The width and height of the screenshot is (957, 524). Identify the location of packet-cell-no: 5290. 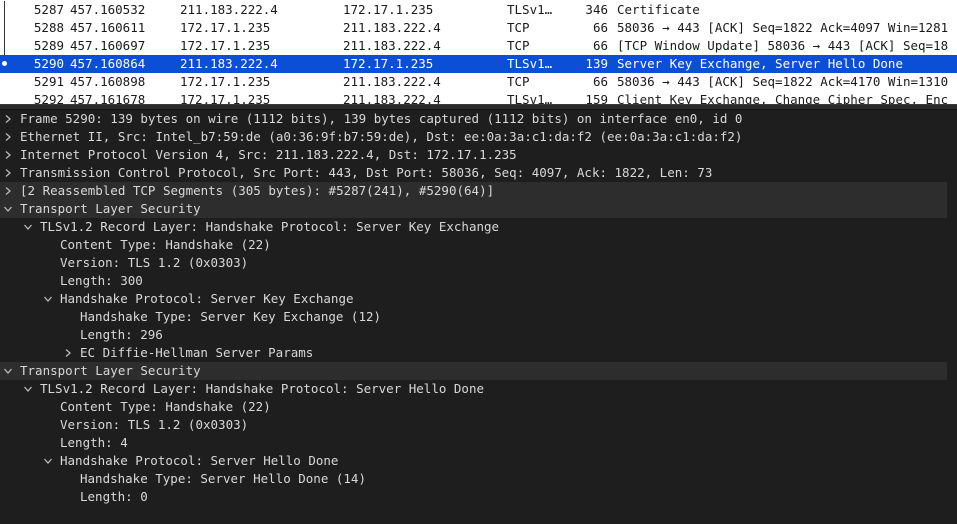
(48, 63).